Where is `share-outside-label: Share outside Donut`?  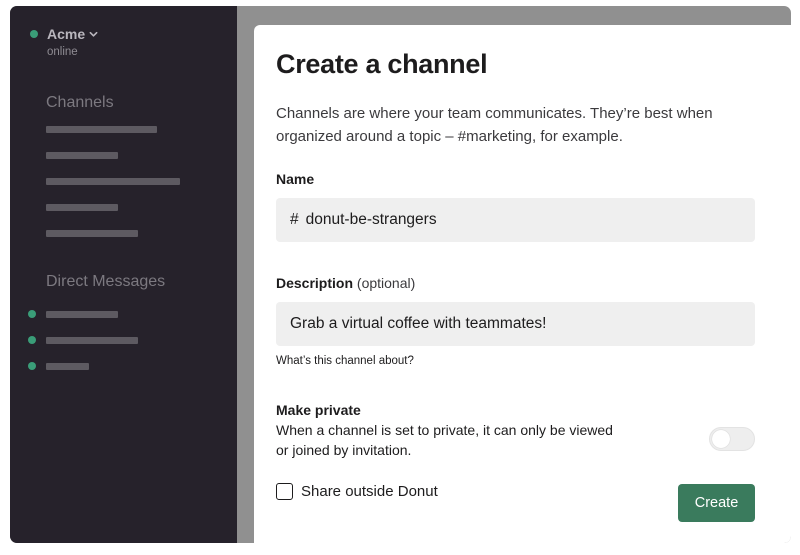 share-outside-label: Share outside Donut is located at coordinates (369, 491).